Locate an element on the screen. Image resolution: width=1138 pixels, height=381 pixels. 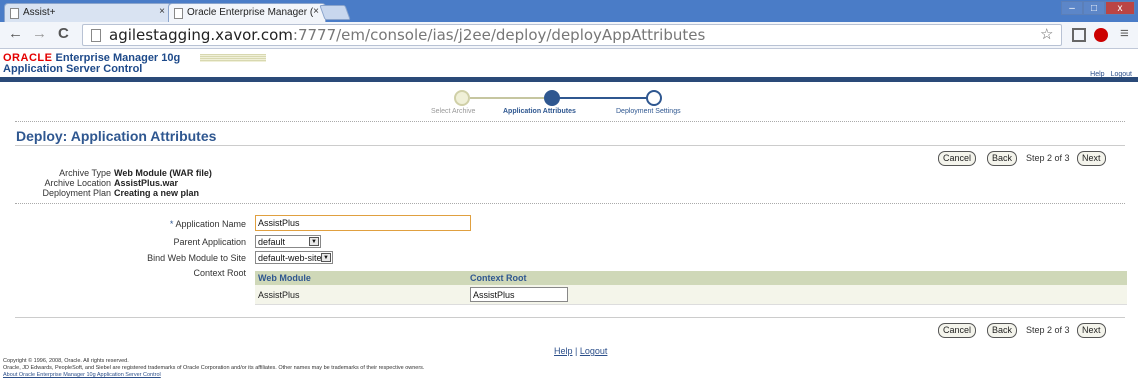
train-label: Select Archive is located at coordinates (453, 111).